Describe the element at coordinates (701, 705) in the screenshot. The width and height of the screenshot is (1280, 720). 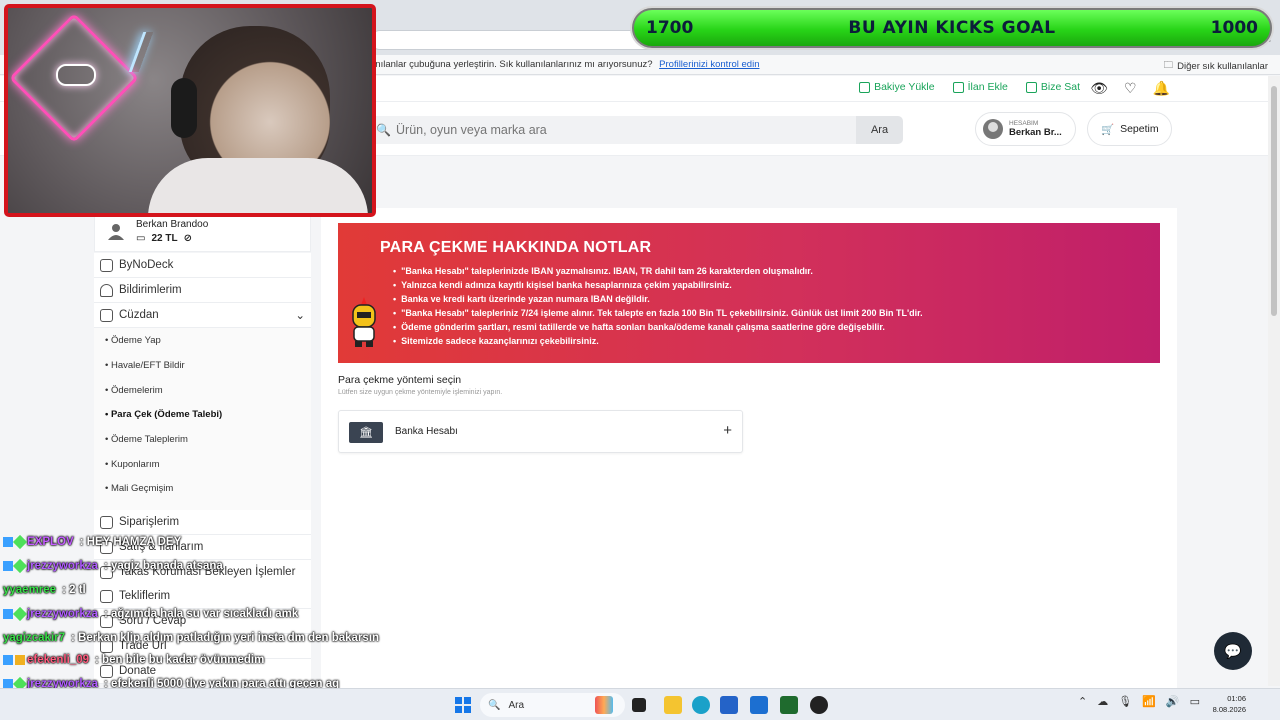
I see `edge-browser-icon` at that location.